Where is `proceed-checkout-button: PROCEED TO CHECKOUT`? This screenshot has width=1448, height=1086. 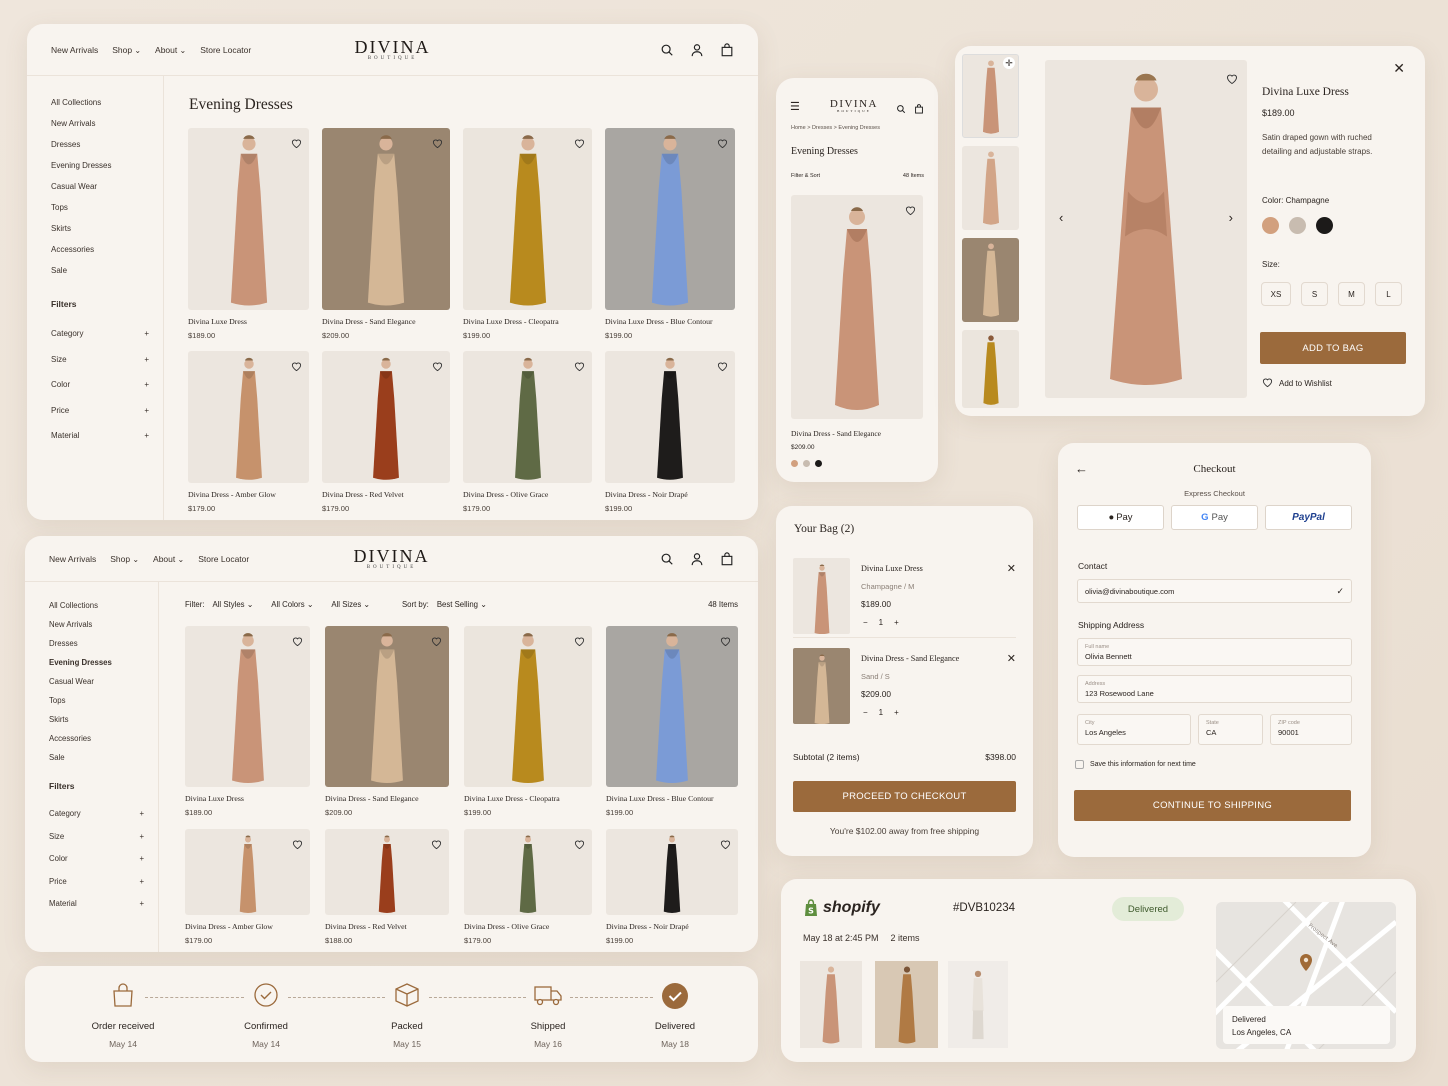 proceed-checkout-button: PROCEED TO CHECKOUT is located at coordinates (904, 796).